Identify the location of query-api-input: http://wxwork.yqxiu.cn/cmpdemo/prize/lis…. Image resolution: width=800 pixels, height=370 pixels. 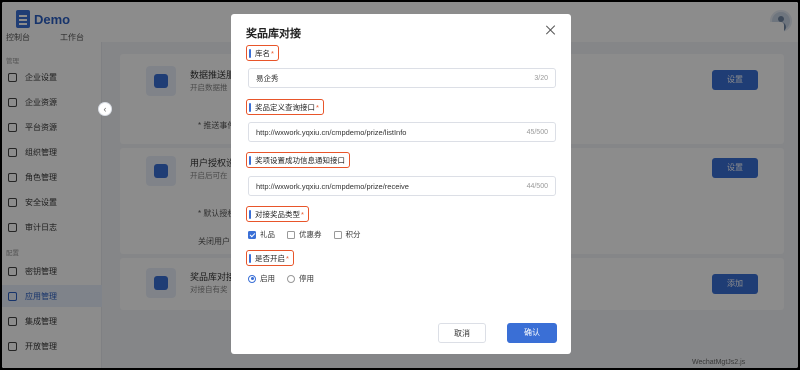
(402, 132).